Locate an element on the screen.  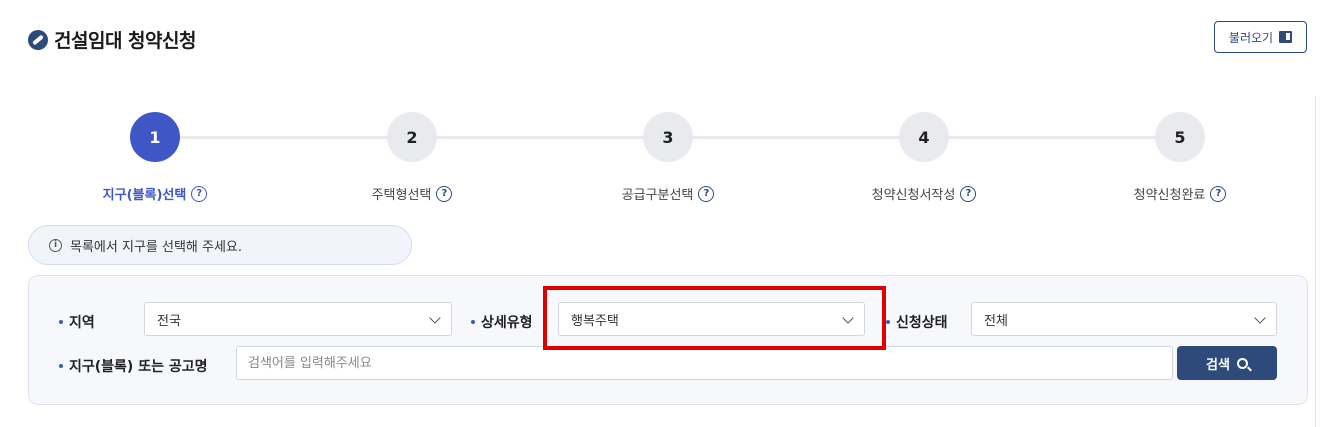
step-label-row: 지구(블록)선택 ? is located at coordinates (155, 193).